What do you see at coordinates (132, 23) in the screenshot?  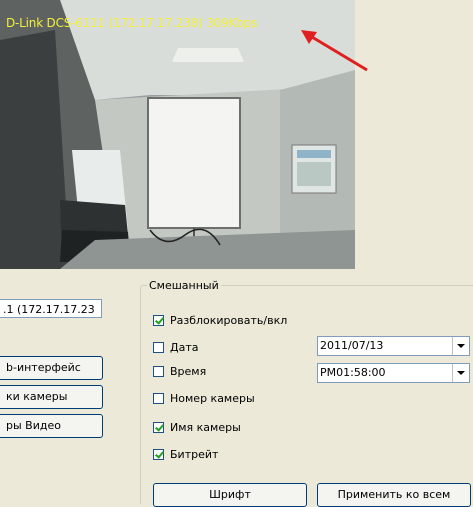 I see `video-overlay-text: D-Link DCS-6111 (172.17.17.238) 309Kbps` at bounding box center [132, 23].